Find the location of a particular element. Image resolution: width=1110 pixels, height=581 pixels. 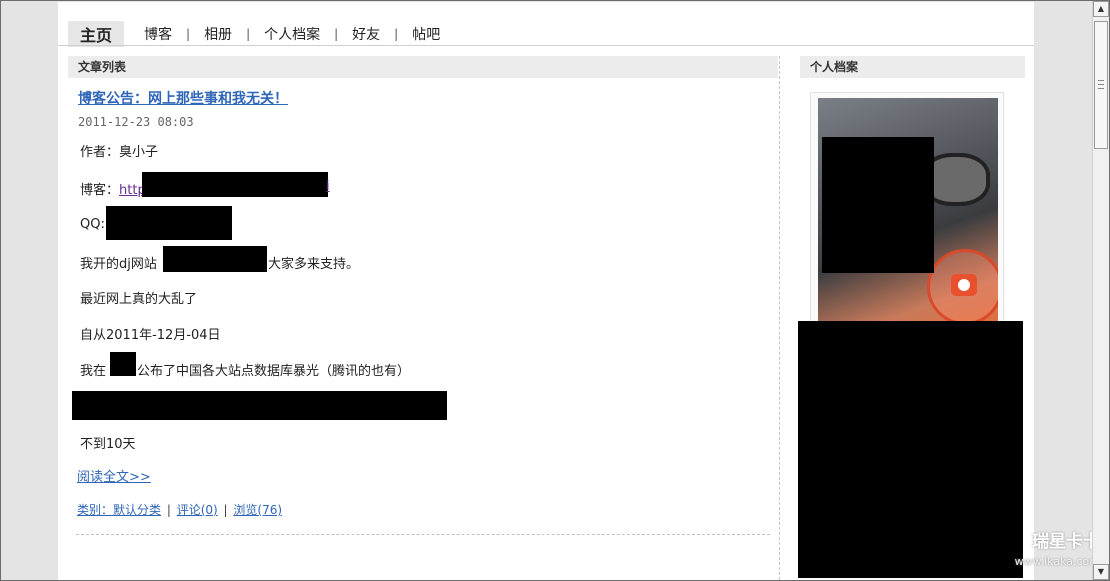

profile-header: 个人档案 is located at coordinates (912, 67).